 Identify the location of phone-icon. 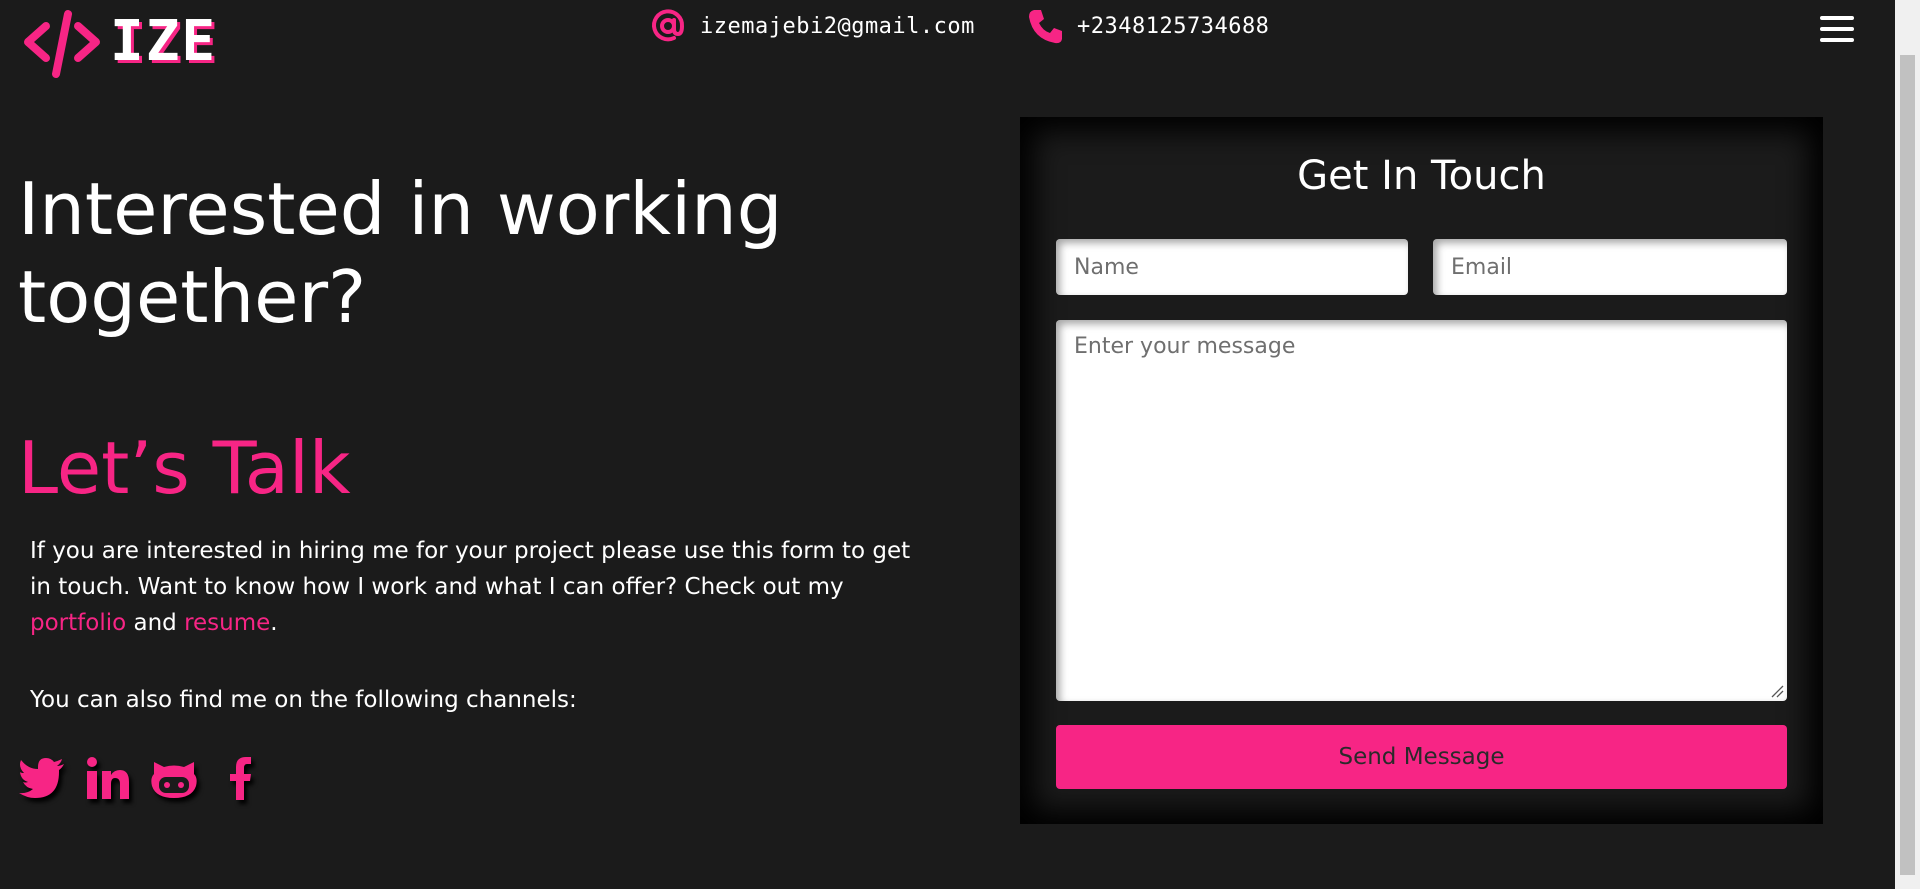
(1045, 26).